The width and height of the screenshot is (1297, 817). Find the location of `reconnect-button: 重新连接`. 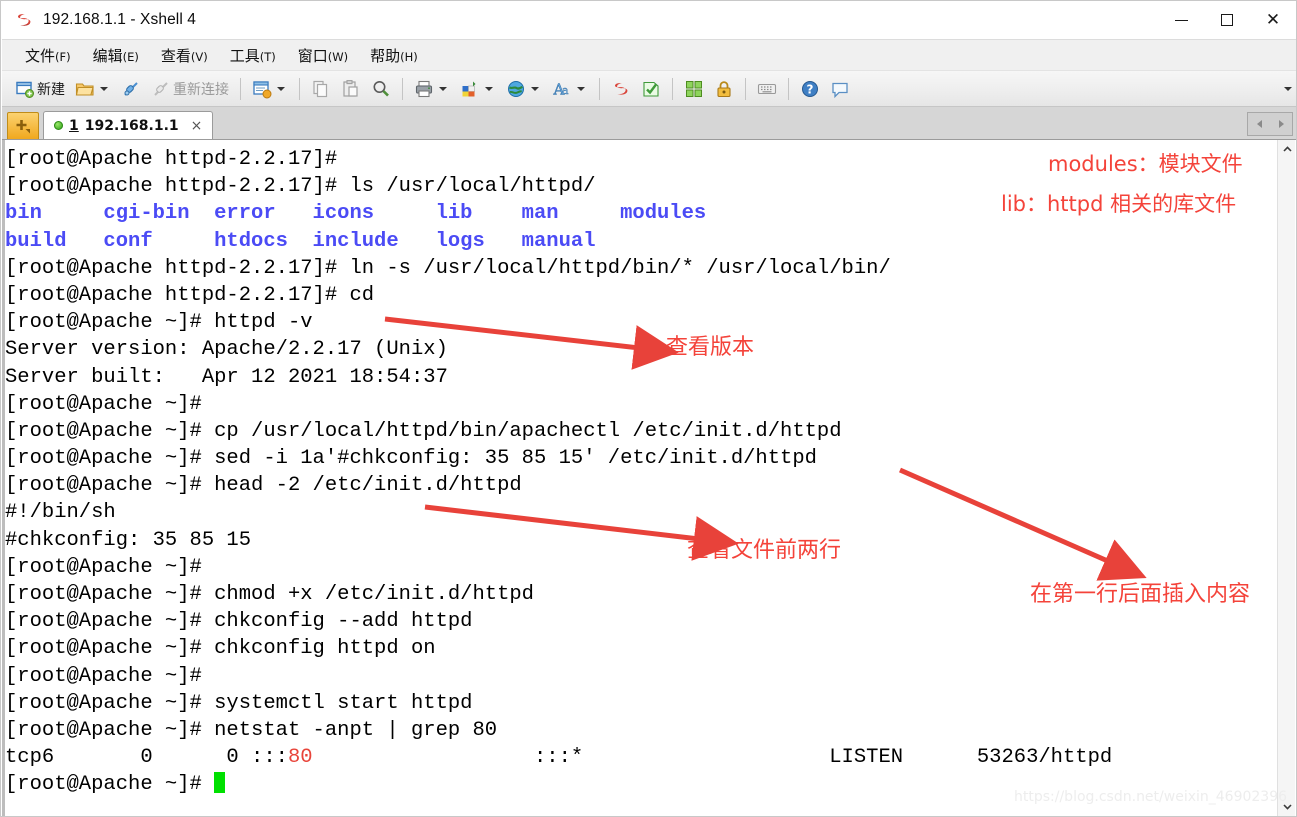

reconnect-button: 重新连接 is located at coordinates (190, 88).